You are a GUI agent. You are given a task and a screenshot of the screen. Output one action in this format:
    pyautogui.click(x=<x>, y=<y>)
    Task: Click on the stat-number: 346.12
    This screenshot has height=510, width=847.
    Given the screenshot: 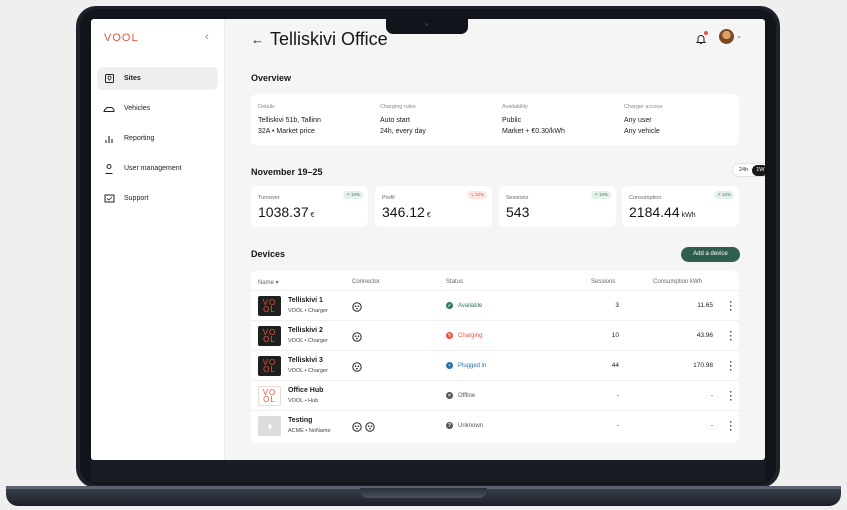 What is the action you would take?
    pyautogui.click(x=403, y=212)
    